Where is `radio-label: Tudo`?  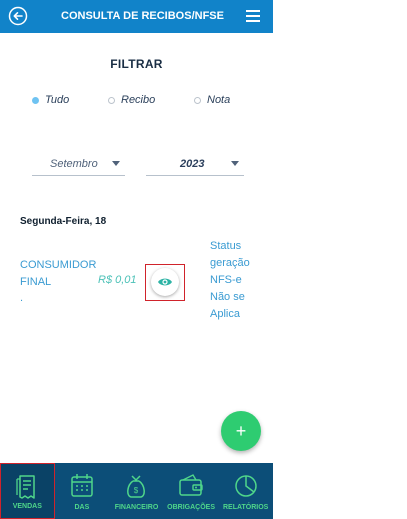
radio-label: Tudo is located at coordinates (57, 100).